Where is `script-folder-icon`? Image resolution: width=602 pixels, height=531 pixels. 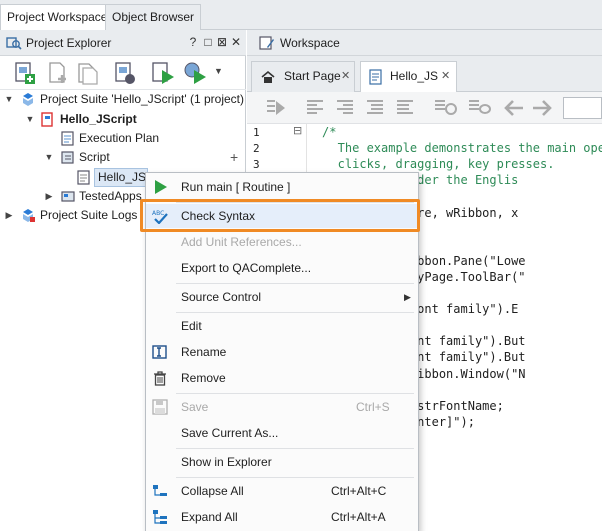
script-folder-icon is located at coordinates (67, 157).